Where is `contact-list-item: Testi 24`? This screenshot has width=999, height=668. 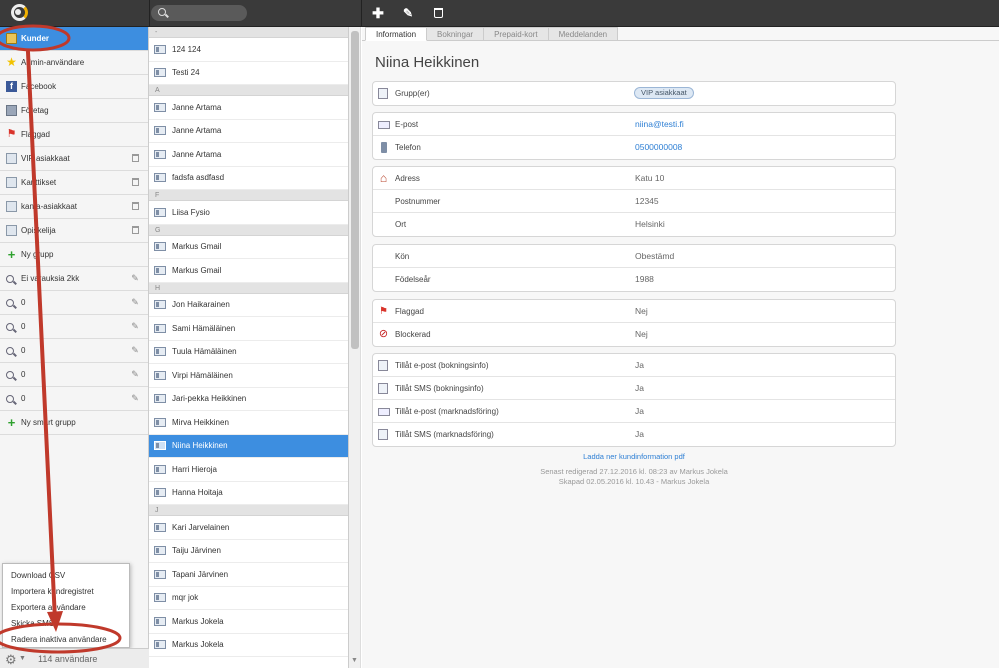
contact-list-item: Testi 24 is located at coordinates (248, 73).